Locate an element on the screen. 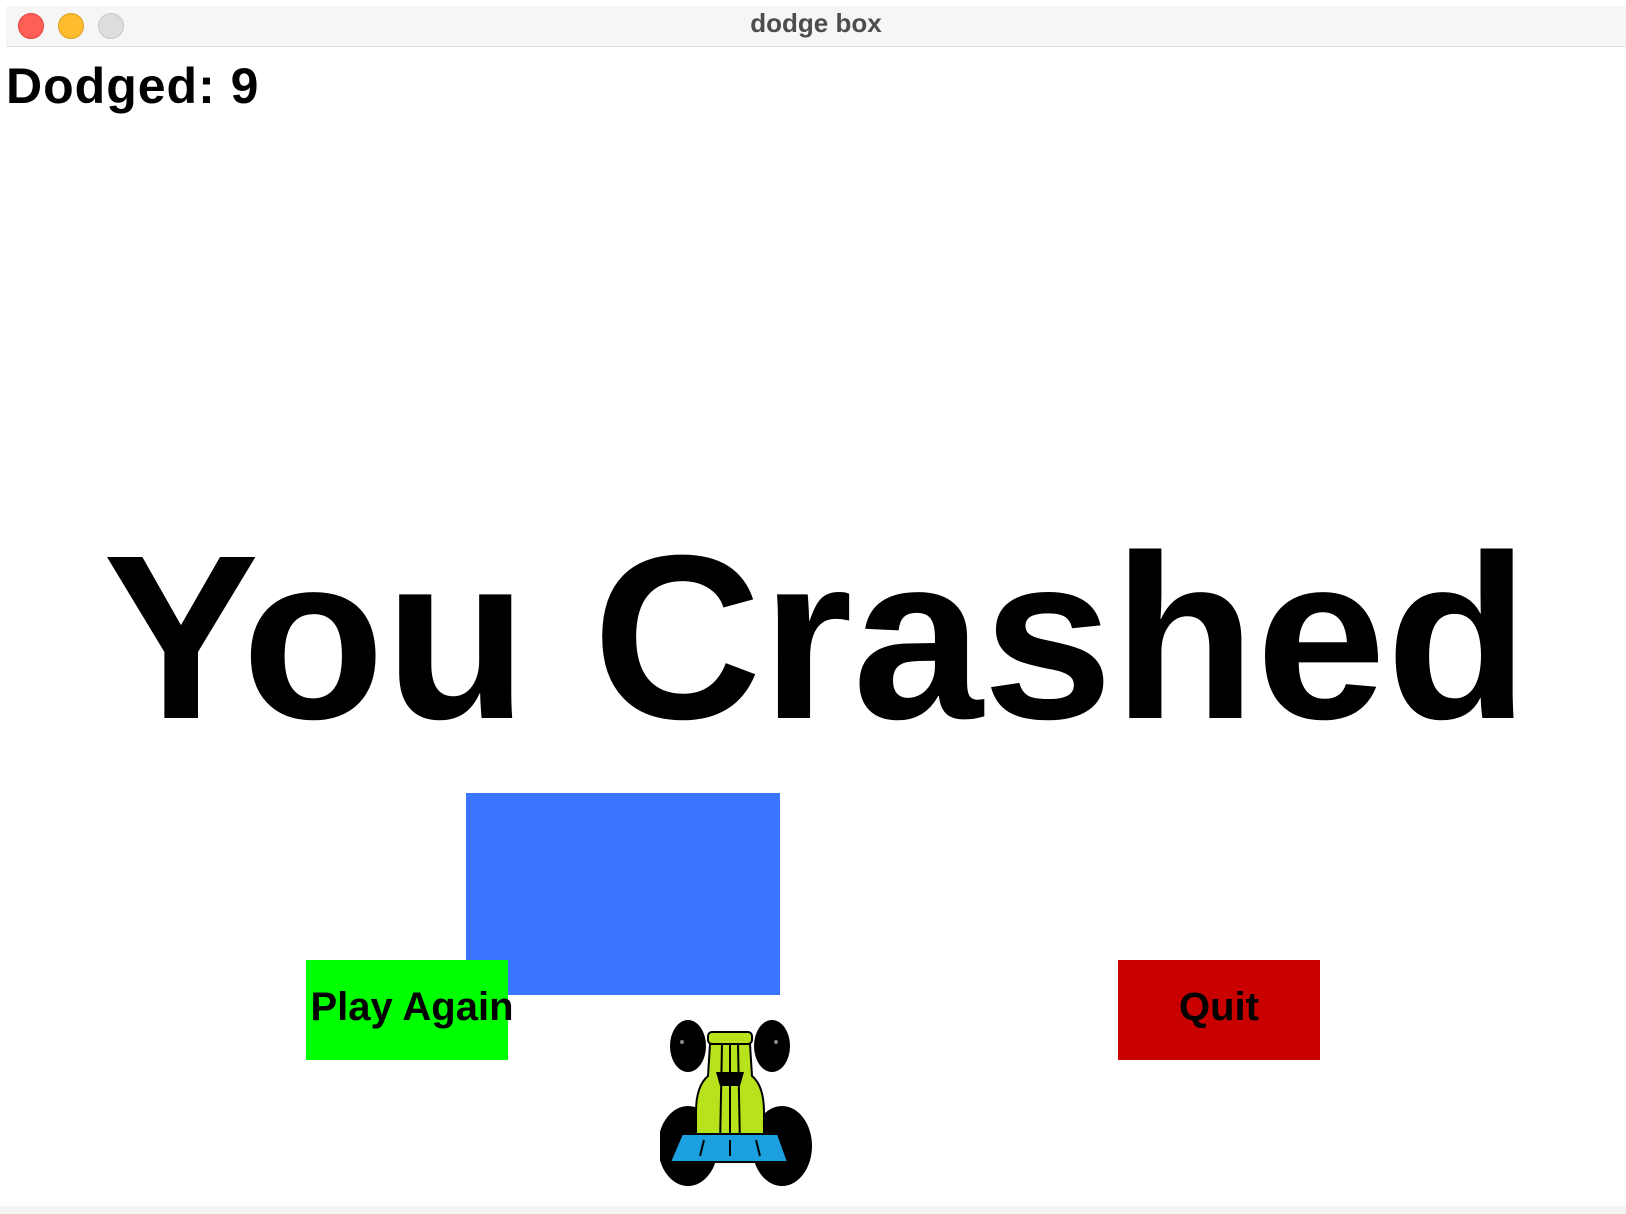 The width and height of the screenshot is (1626, 1214). quit-label: Quit is located at coordinates (1219, 1007).